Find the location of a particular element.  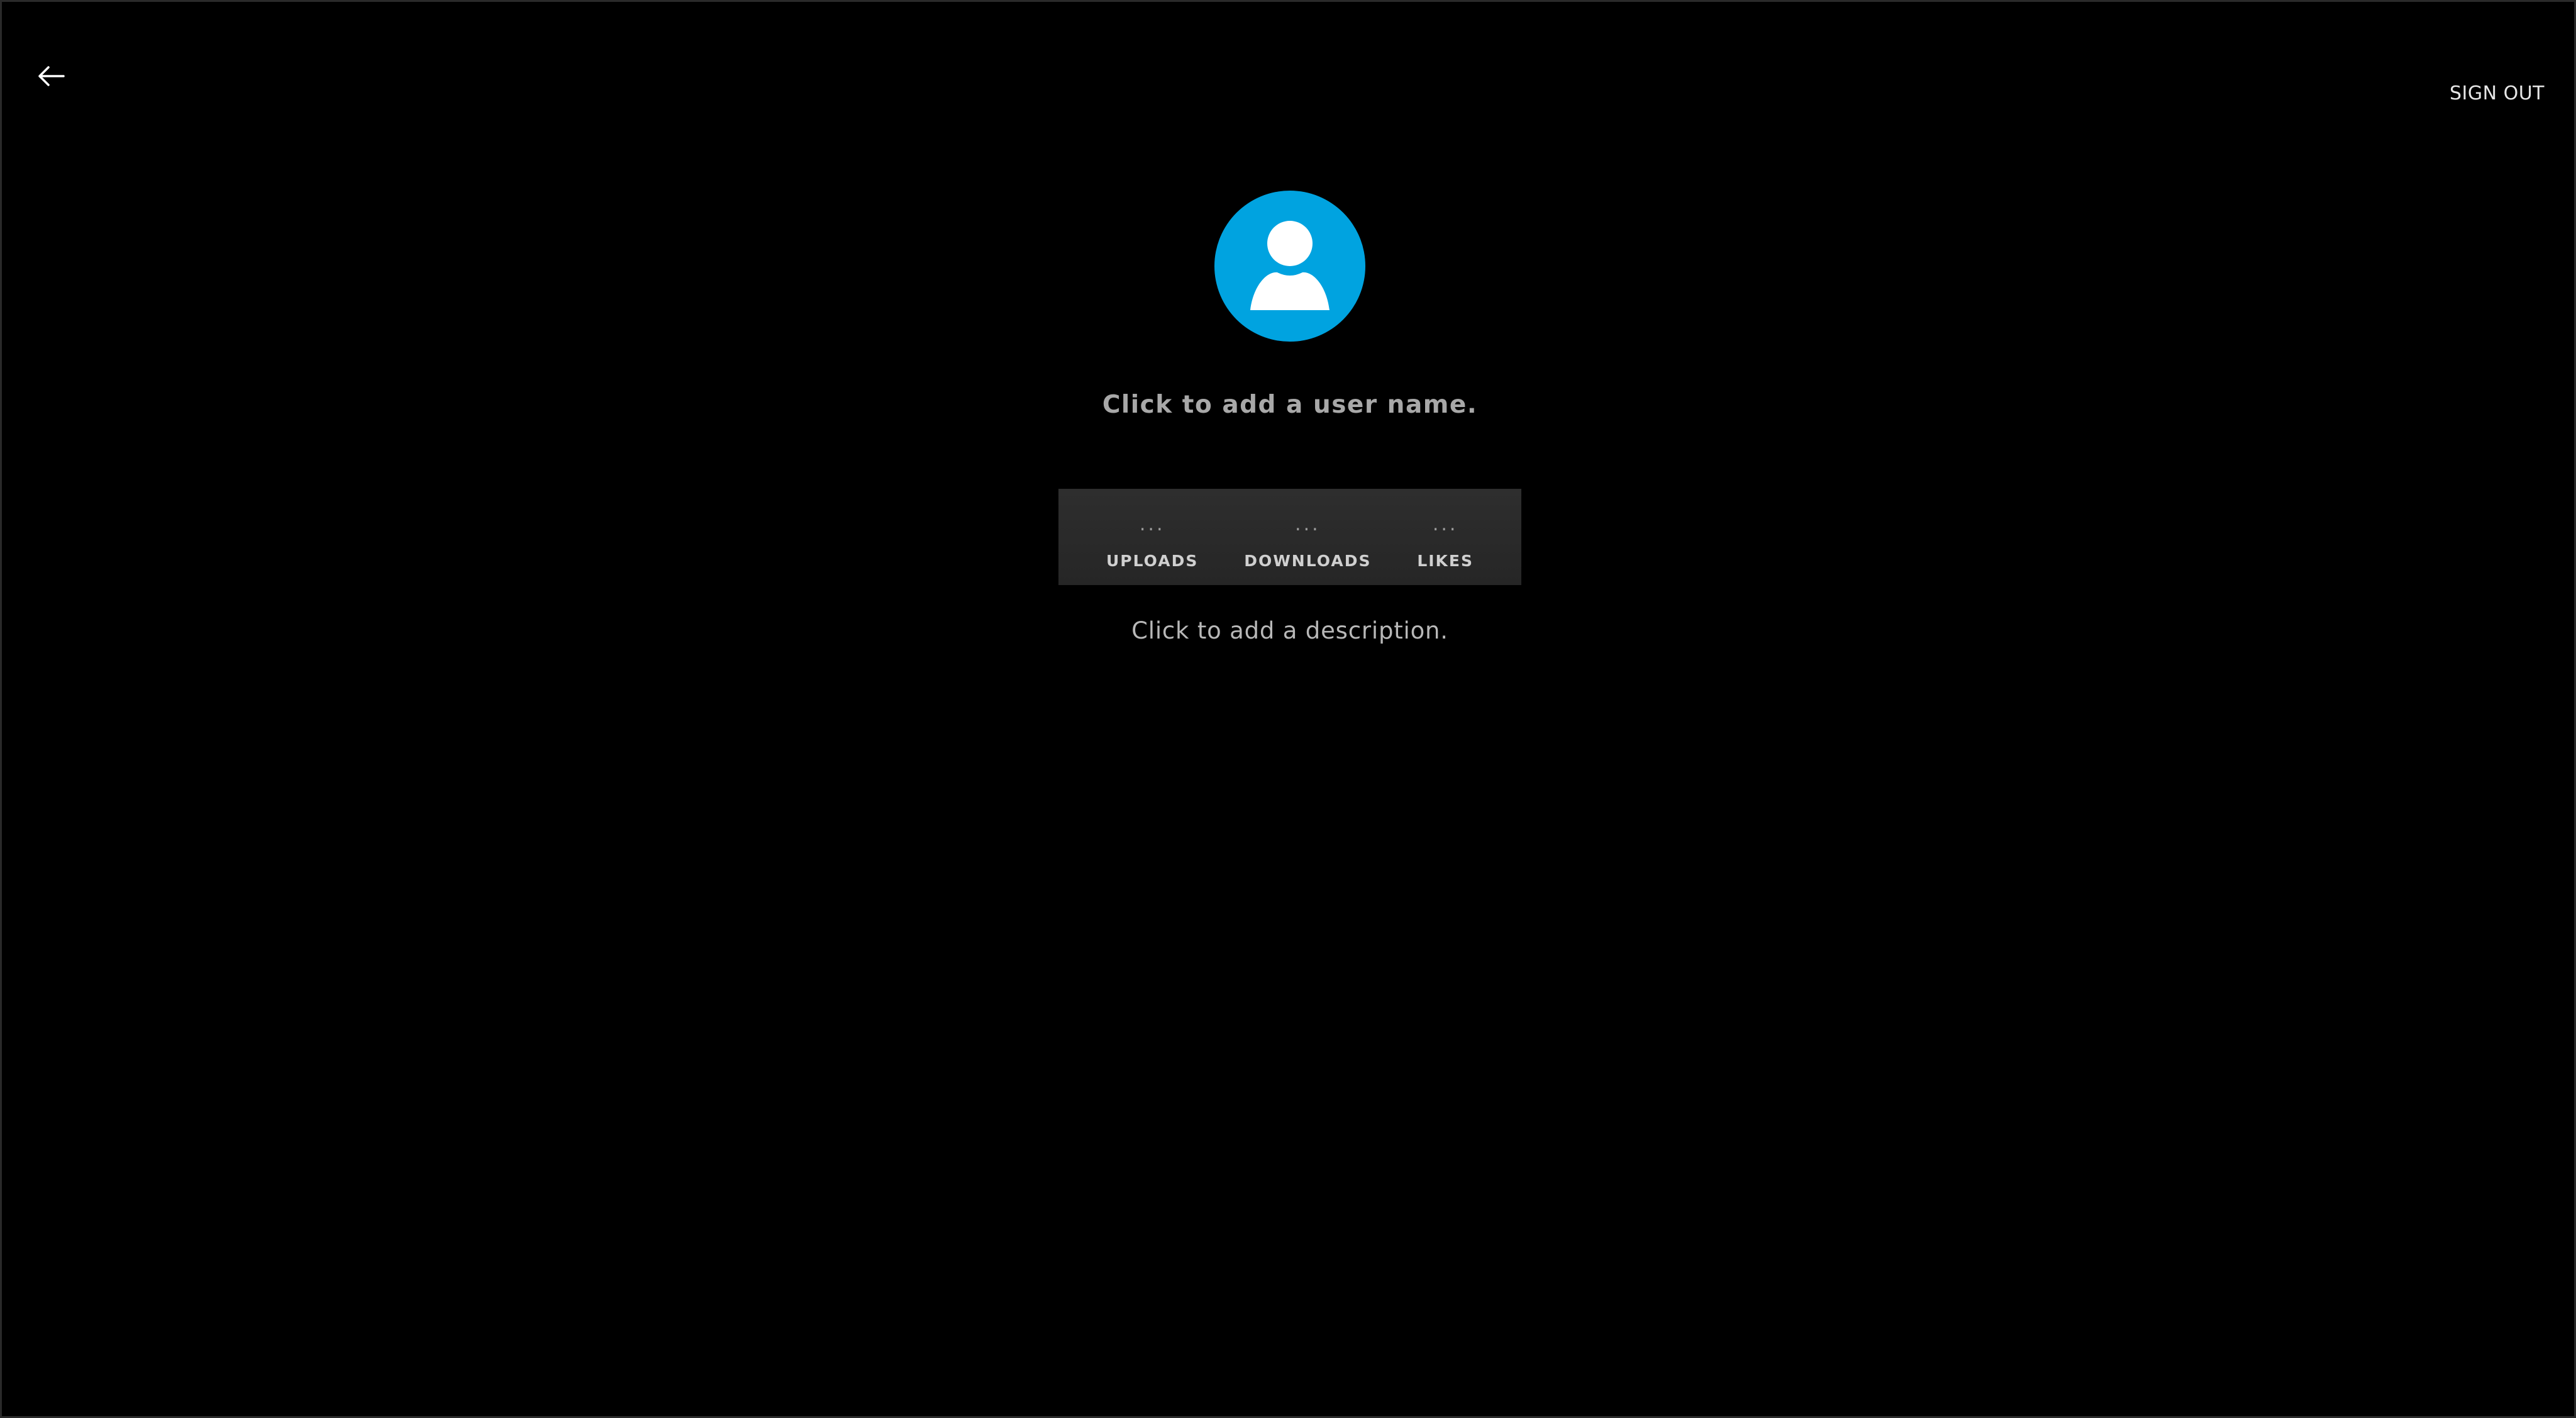

description-field: Click to add a description. is located at coordinates (1289, 630).